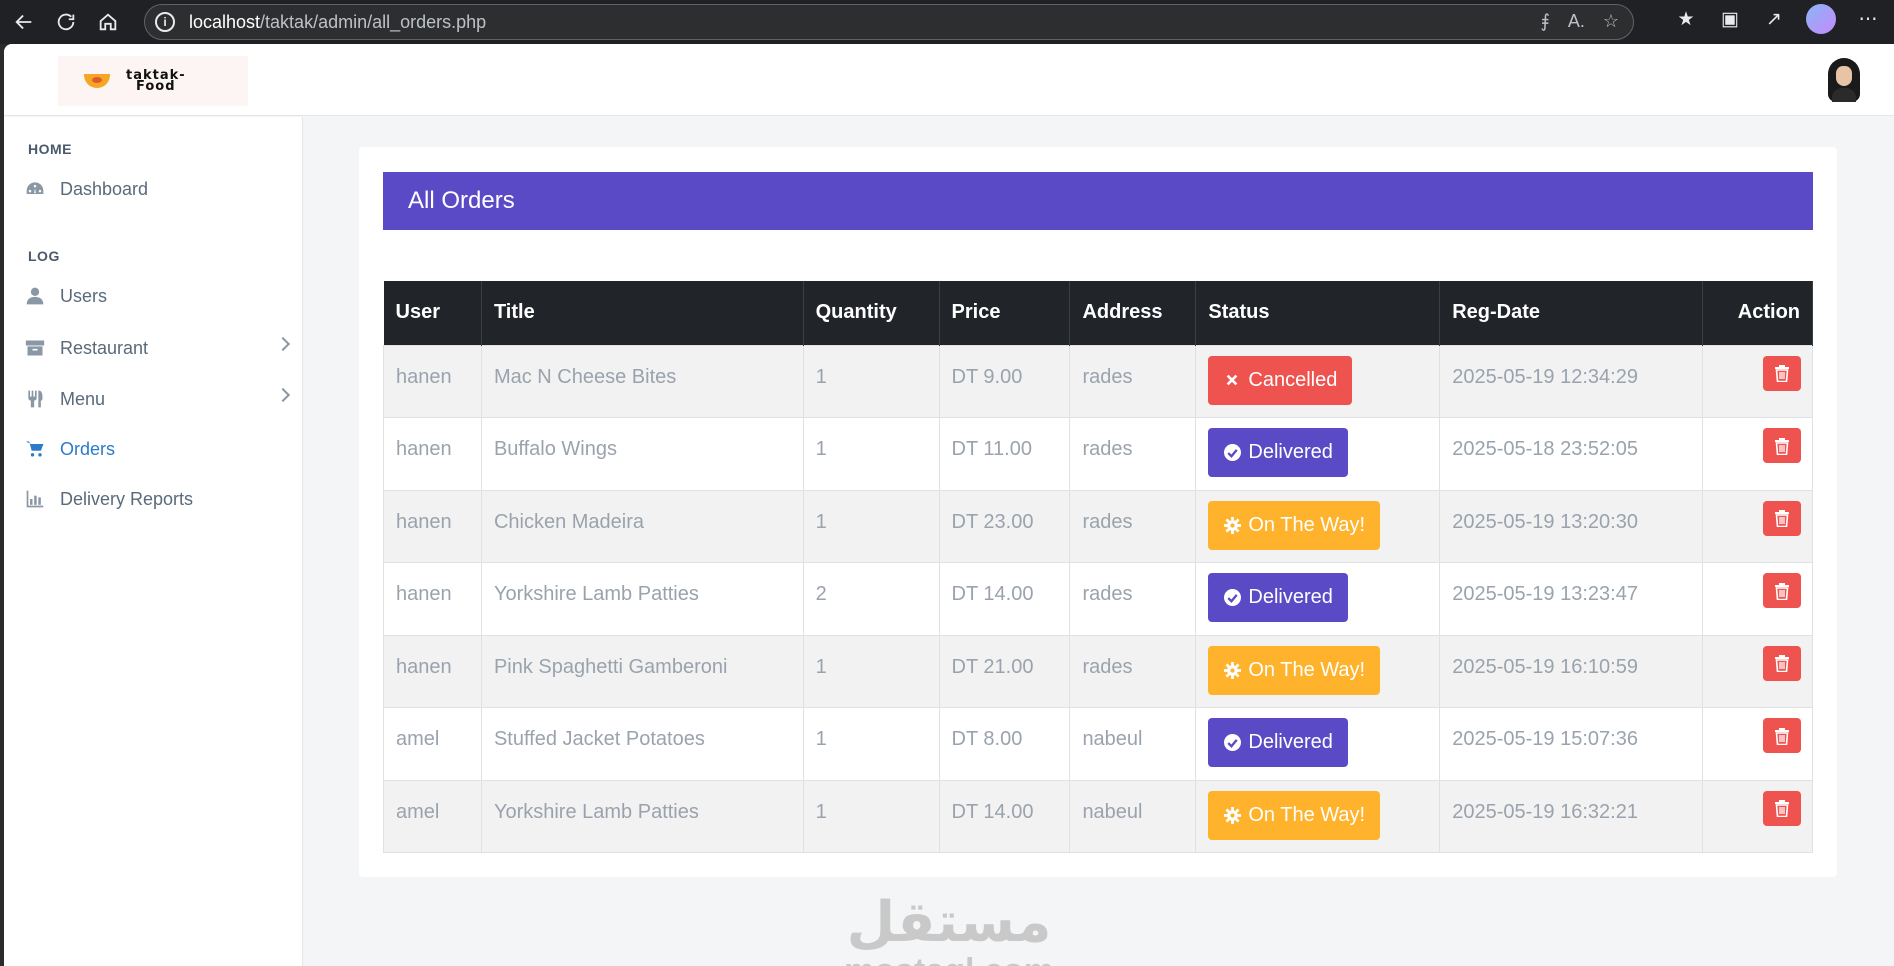 The height and width of the screenshot is (966, 1894). Describe the element at coordinates (642, 381) in the screenshot. I see `cell-title: Mac N Cheese Bites` at that location.